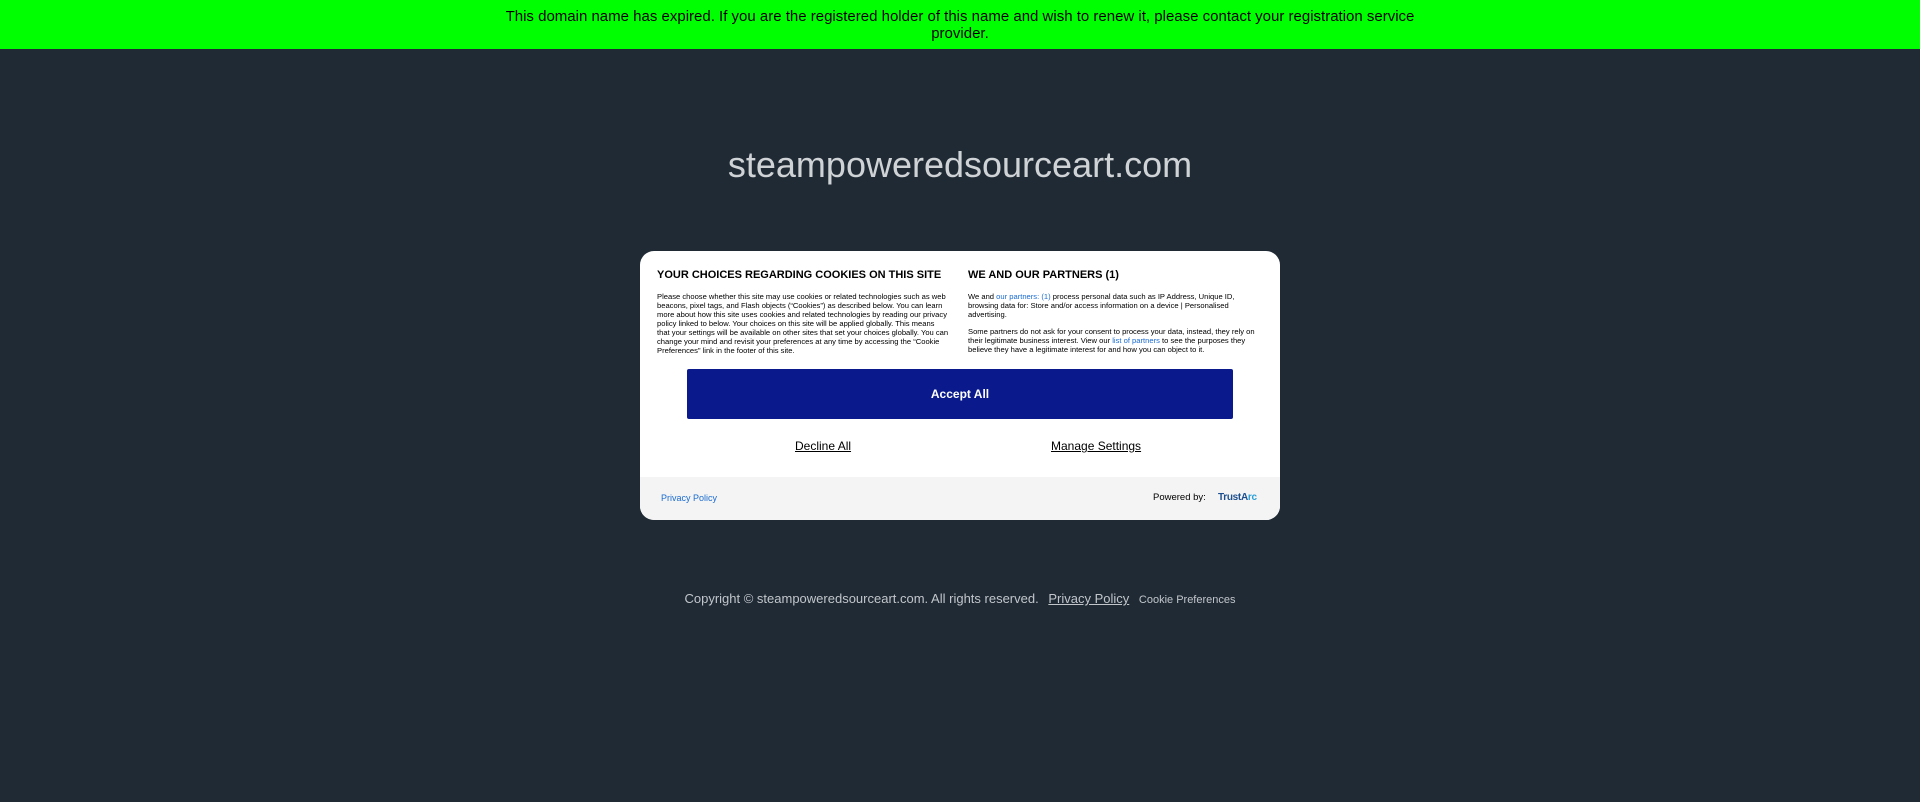  Describe the element at coordinates (1252, 497) in the screenshot. I see `trustarc-logo-accent: rc` at that location.